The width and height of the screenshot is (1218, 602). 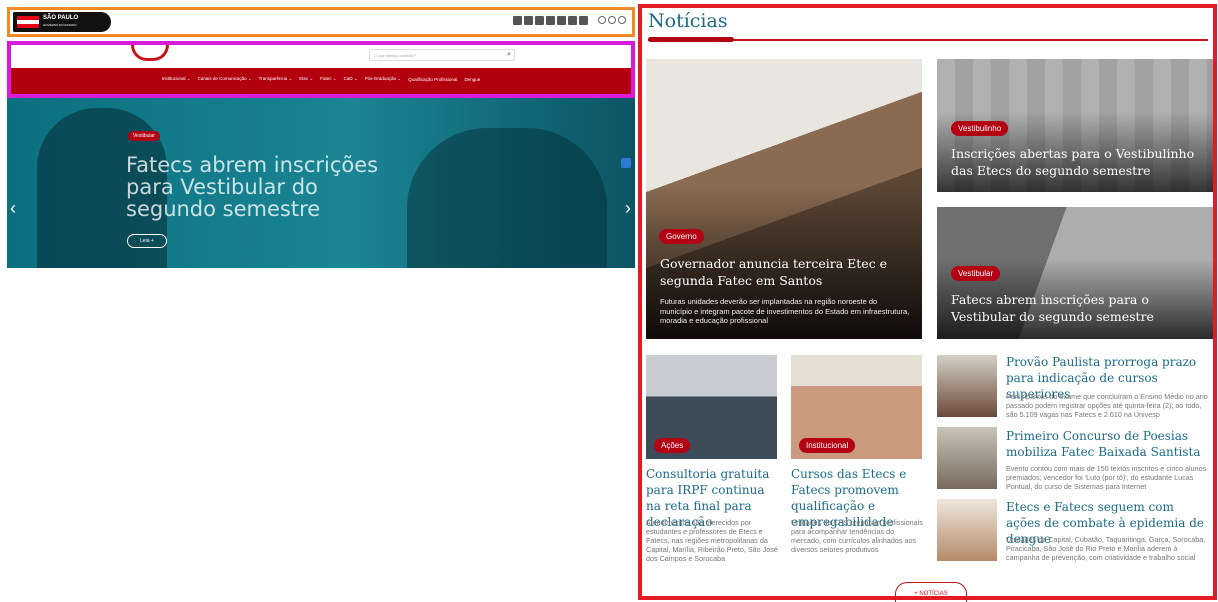 What do you see at coordinates (62, 22) in the screenshot?
I see `sp-government-logo: SÃO PAULO GOVERNO DO ESTADO` at bounding box center [62, 22].